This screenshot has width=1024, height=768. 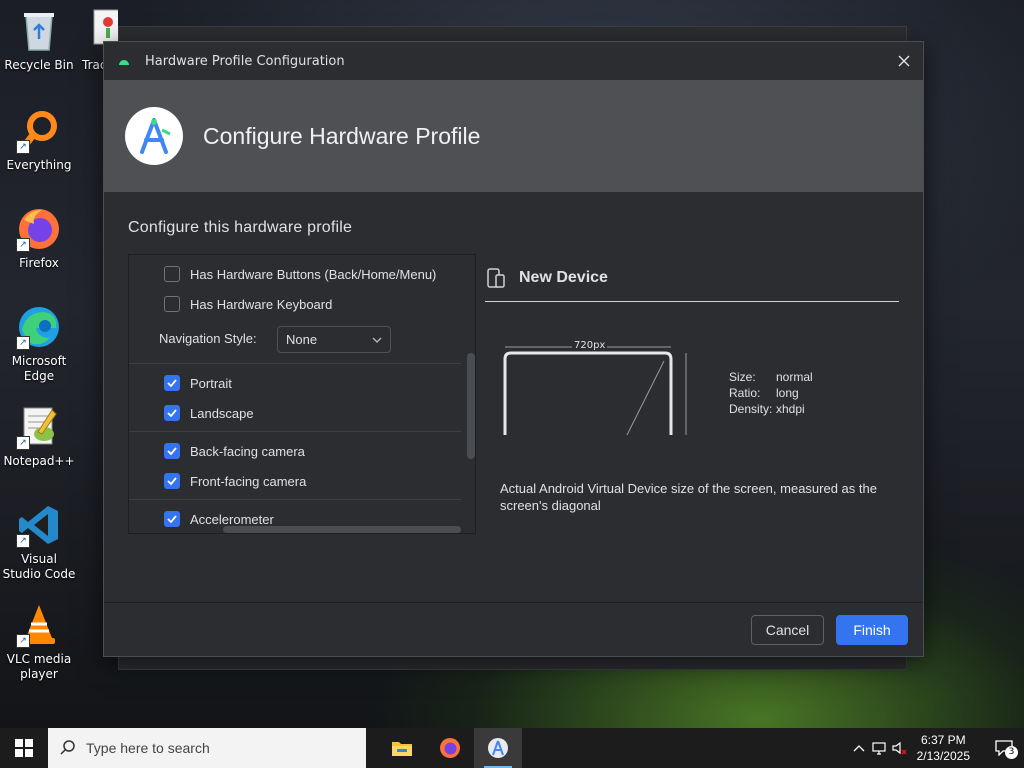 What do you see at coordinates (295, 413) in the screenshot?
I see `option-landscape: Landscape` at bounding box center [295, 413].